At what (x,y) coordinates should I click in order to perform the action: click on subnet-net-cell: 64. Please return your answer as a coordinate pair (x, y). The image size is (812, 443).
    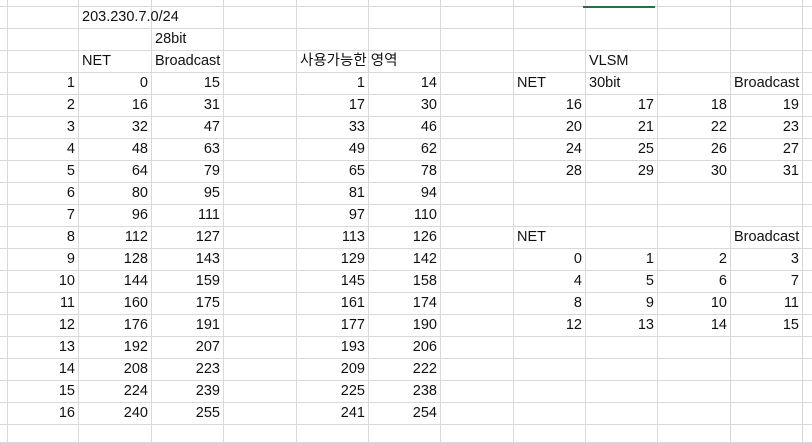
    Looking at the image, I should click on (115, 172).